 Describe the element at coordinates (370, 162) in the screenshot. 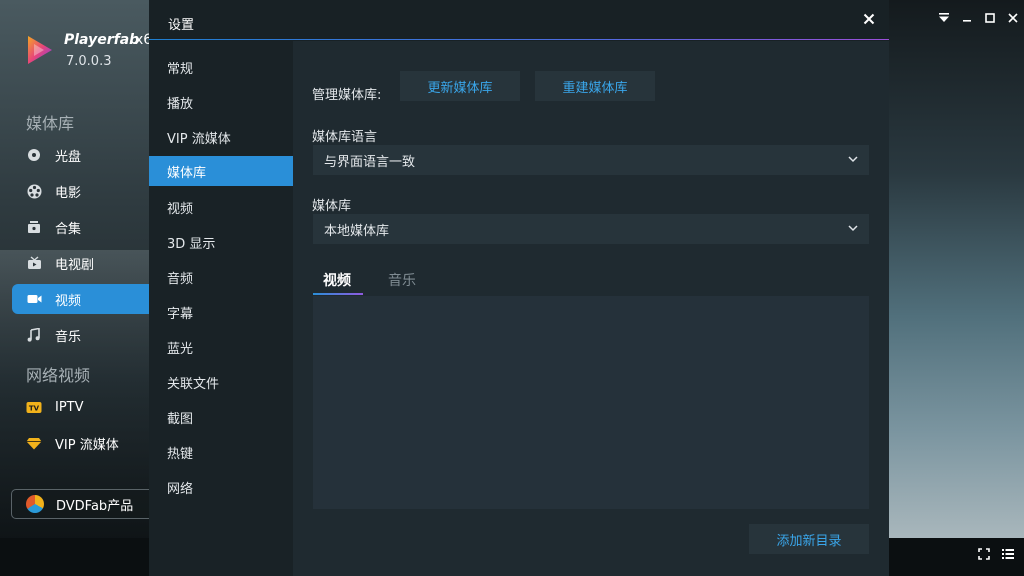

I see `library-language-value: 与界面语言一致` at that location.